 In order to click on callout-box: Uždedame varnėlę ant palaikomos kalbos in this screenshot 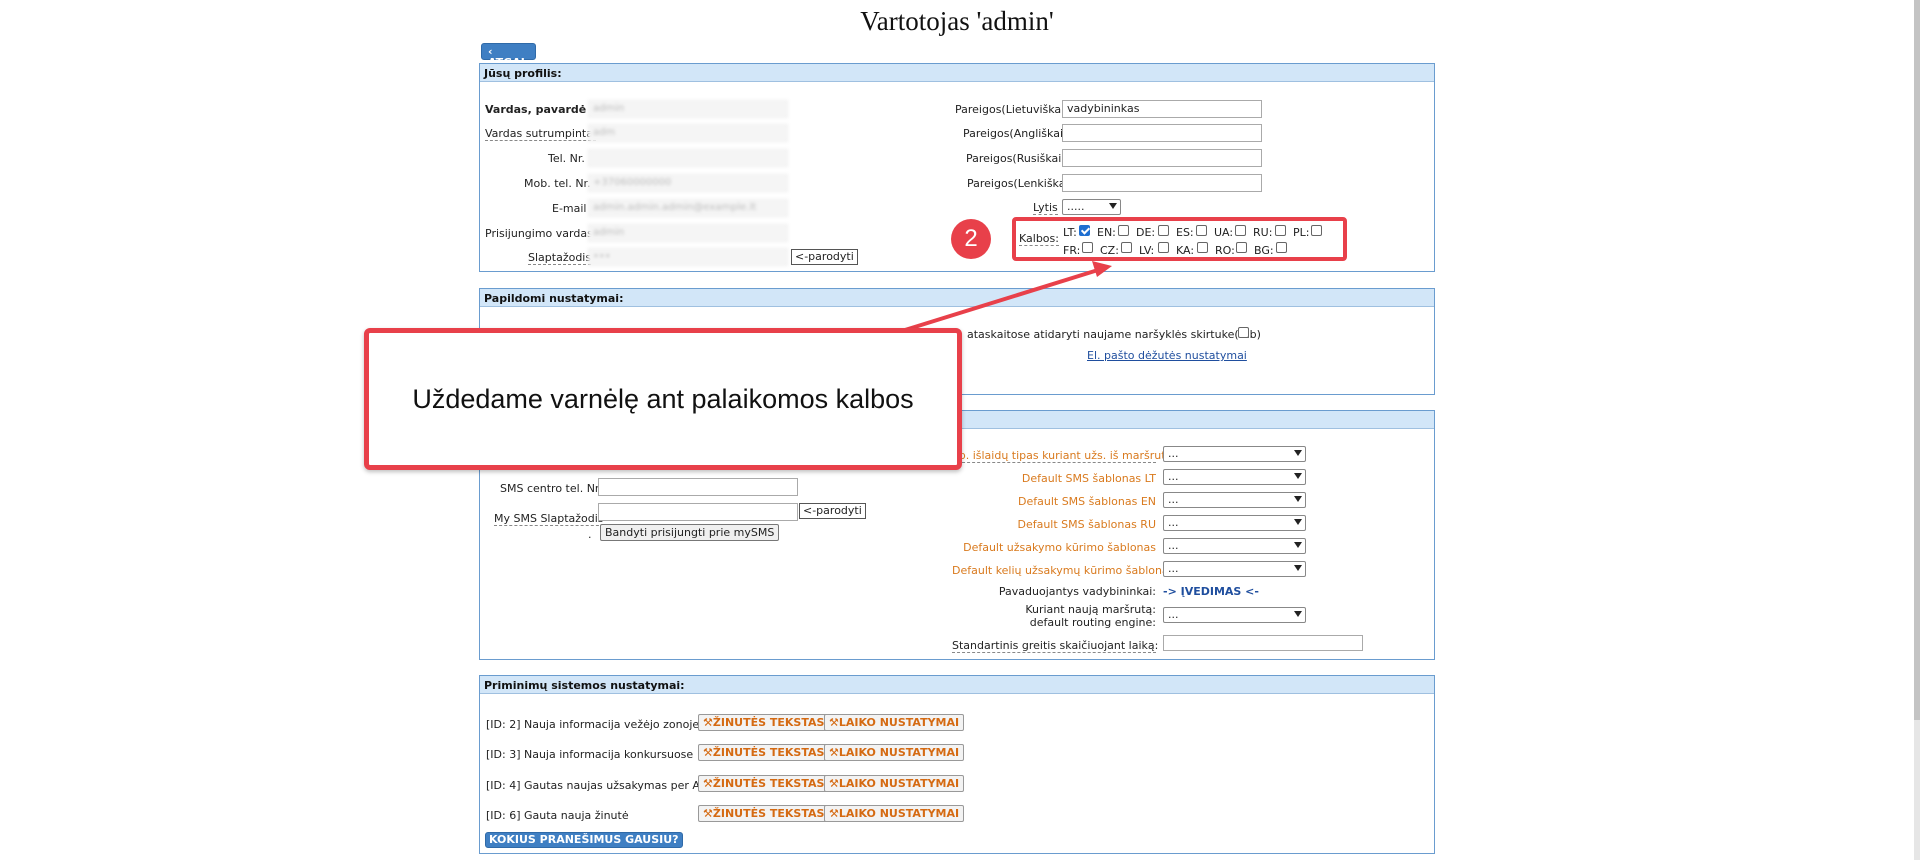, I will do `click(663, 399)`.